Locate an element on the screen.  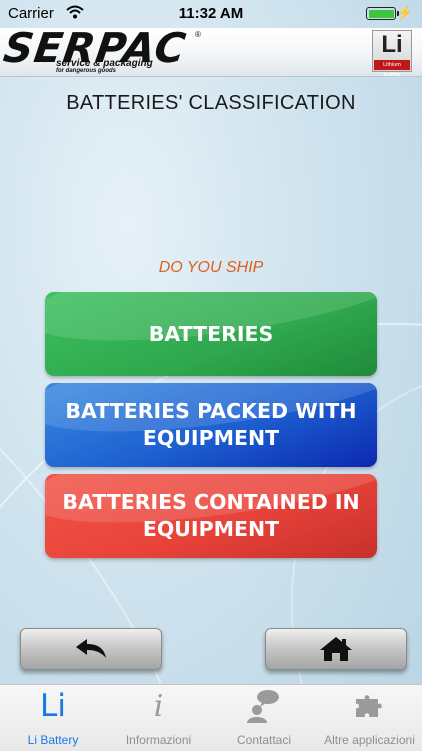
page-title: BATTERIES' CLASSIFICATION is located at coordinates (211, 103).